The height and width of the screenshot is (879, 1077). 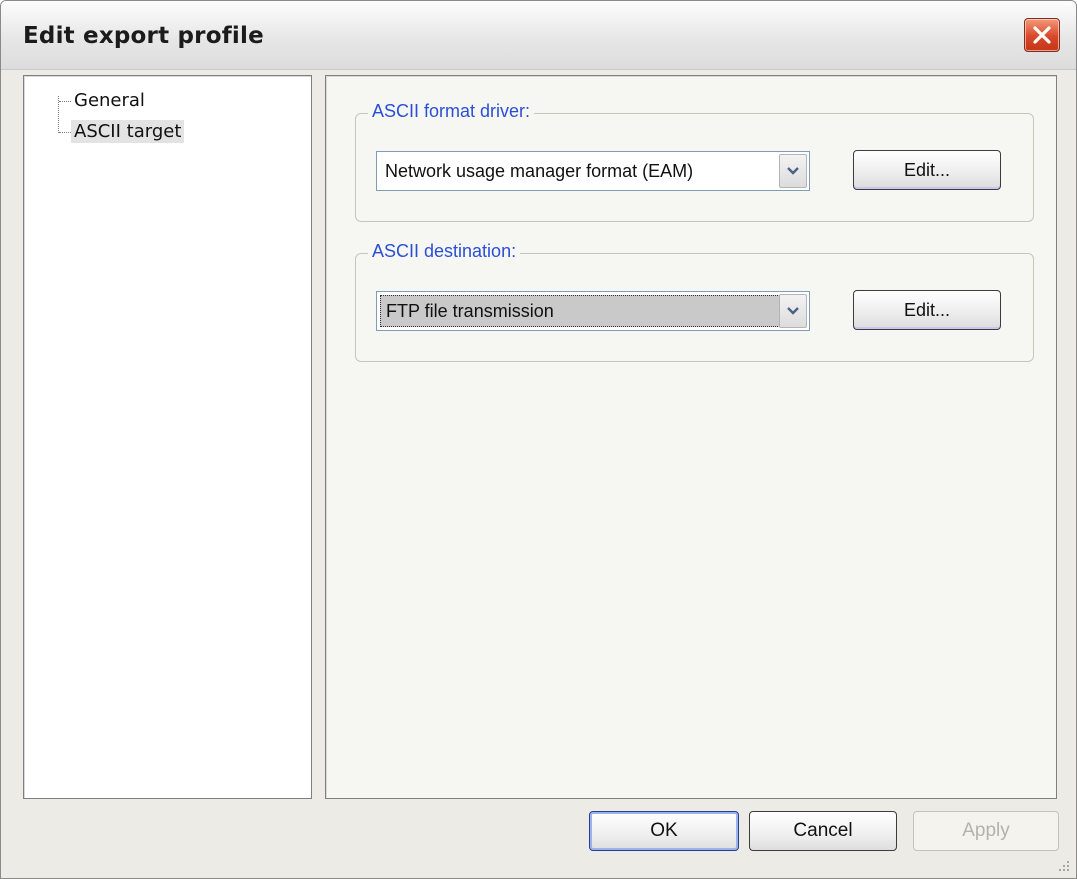 I want to click on cancel-button: Cancel, so click(x=823, y=831).